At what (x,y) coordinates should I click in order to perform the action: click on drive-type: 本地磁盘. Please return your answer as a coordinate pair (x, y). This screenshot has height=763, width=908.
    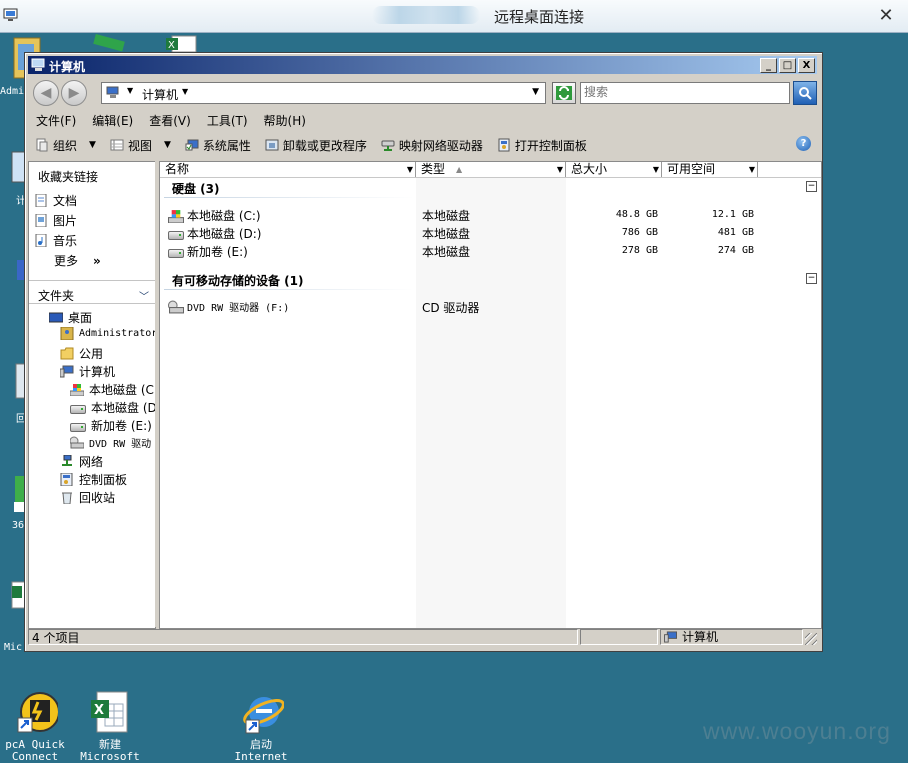
    Looking at the image, I should click on (446, 252).